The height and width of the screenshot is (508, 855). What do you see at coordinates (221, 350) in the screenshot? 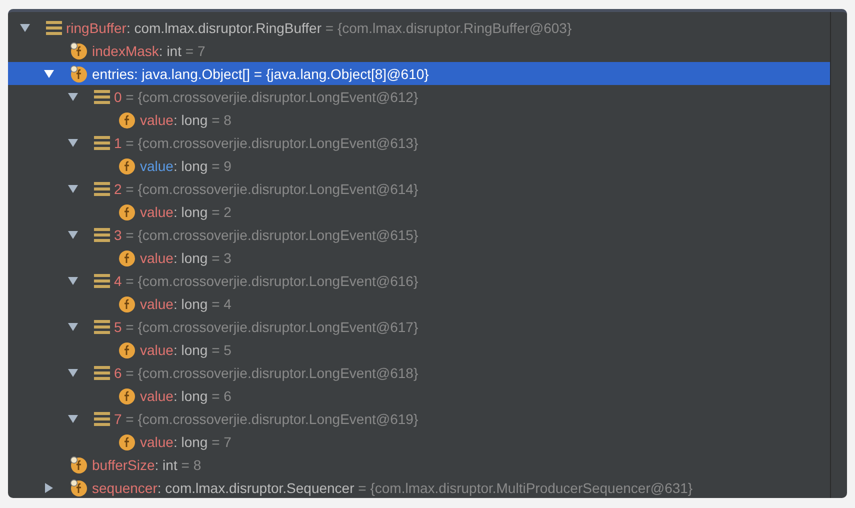
I see `variable-value: = 5` at bounding box center [221, 350].